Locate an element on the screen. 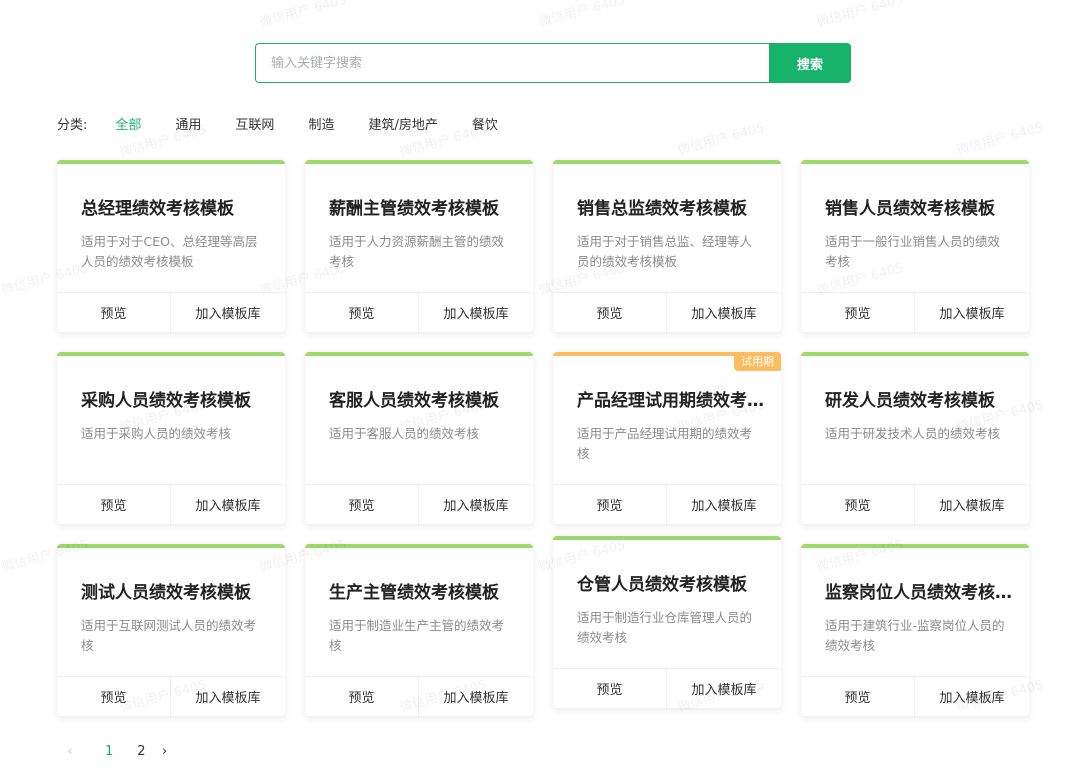 Image resolution: width=1080 pixels, height=780 pixels. template-card: 薪酬主管绩效考核模板 适用于人力资源薪酬主管的绩效考核 预览 加入模板库 is located at coordinates (419, 246).